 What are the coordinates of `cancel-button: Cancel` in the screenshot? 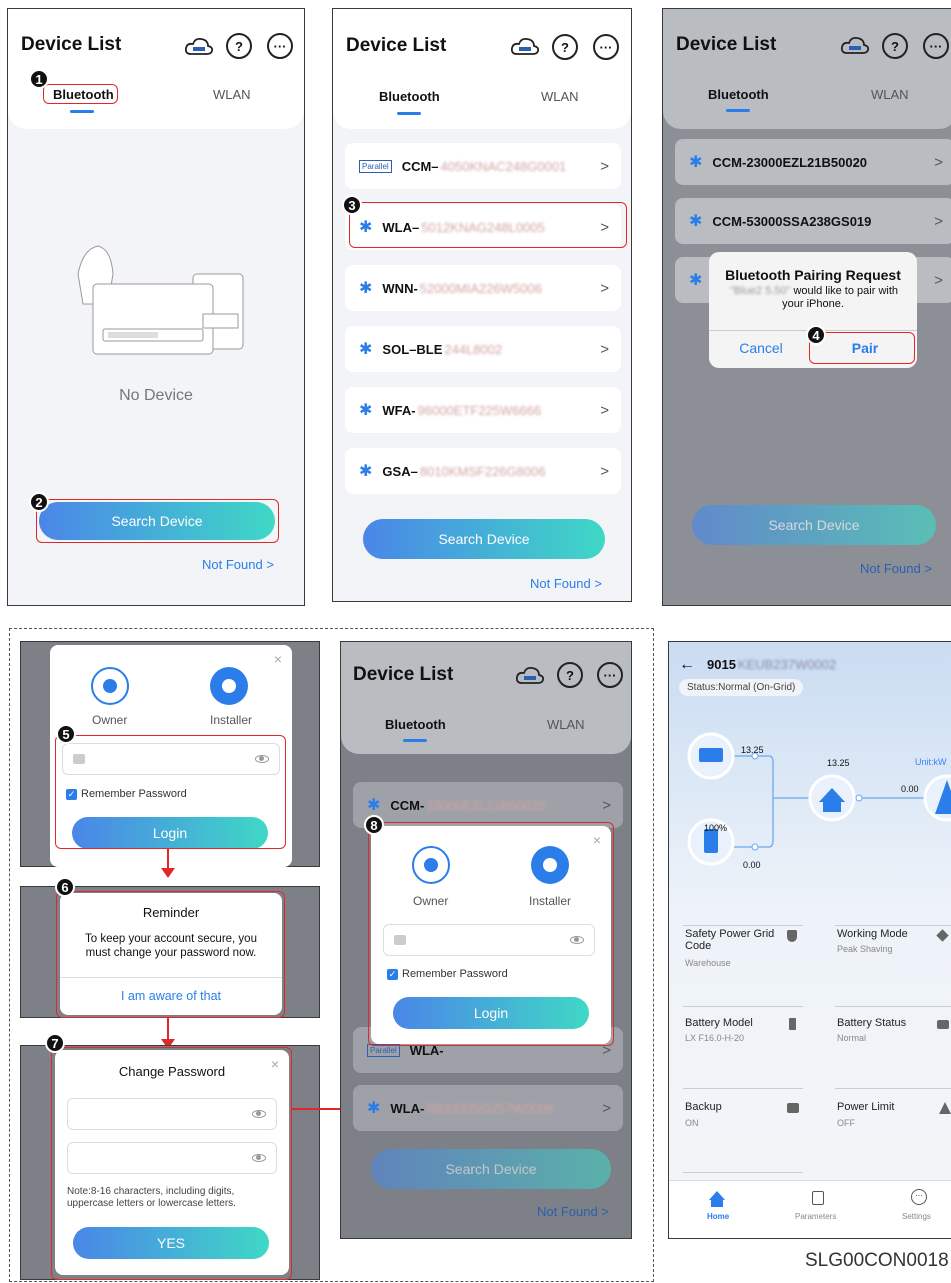 It's located at (761, 348).